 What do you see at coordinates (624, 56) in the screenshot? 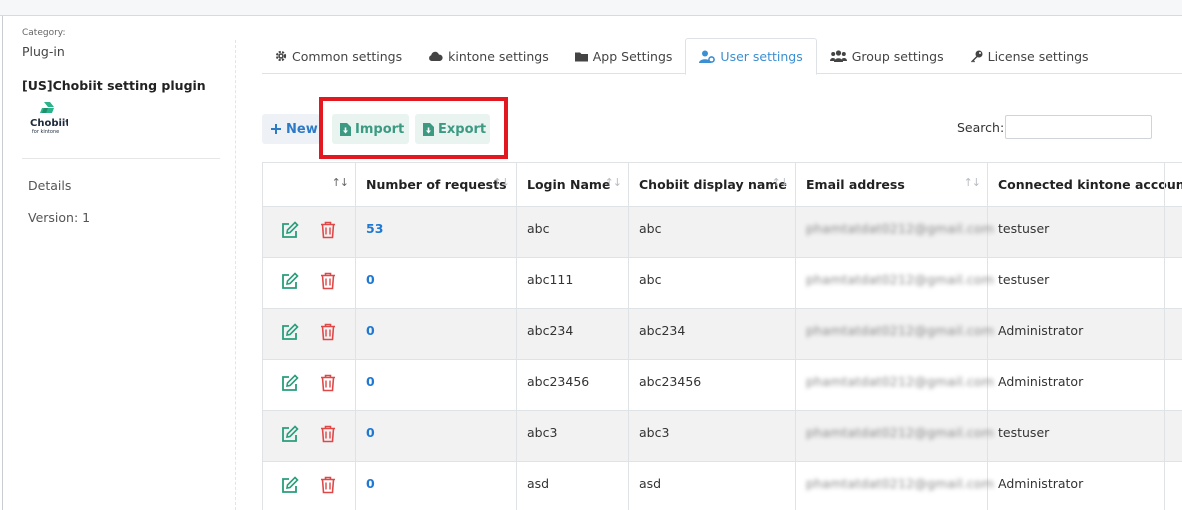
I see `tab-app-settings: App Settings` at bounding box center [624, 56].